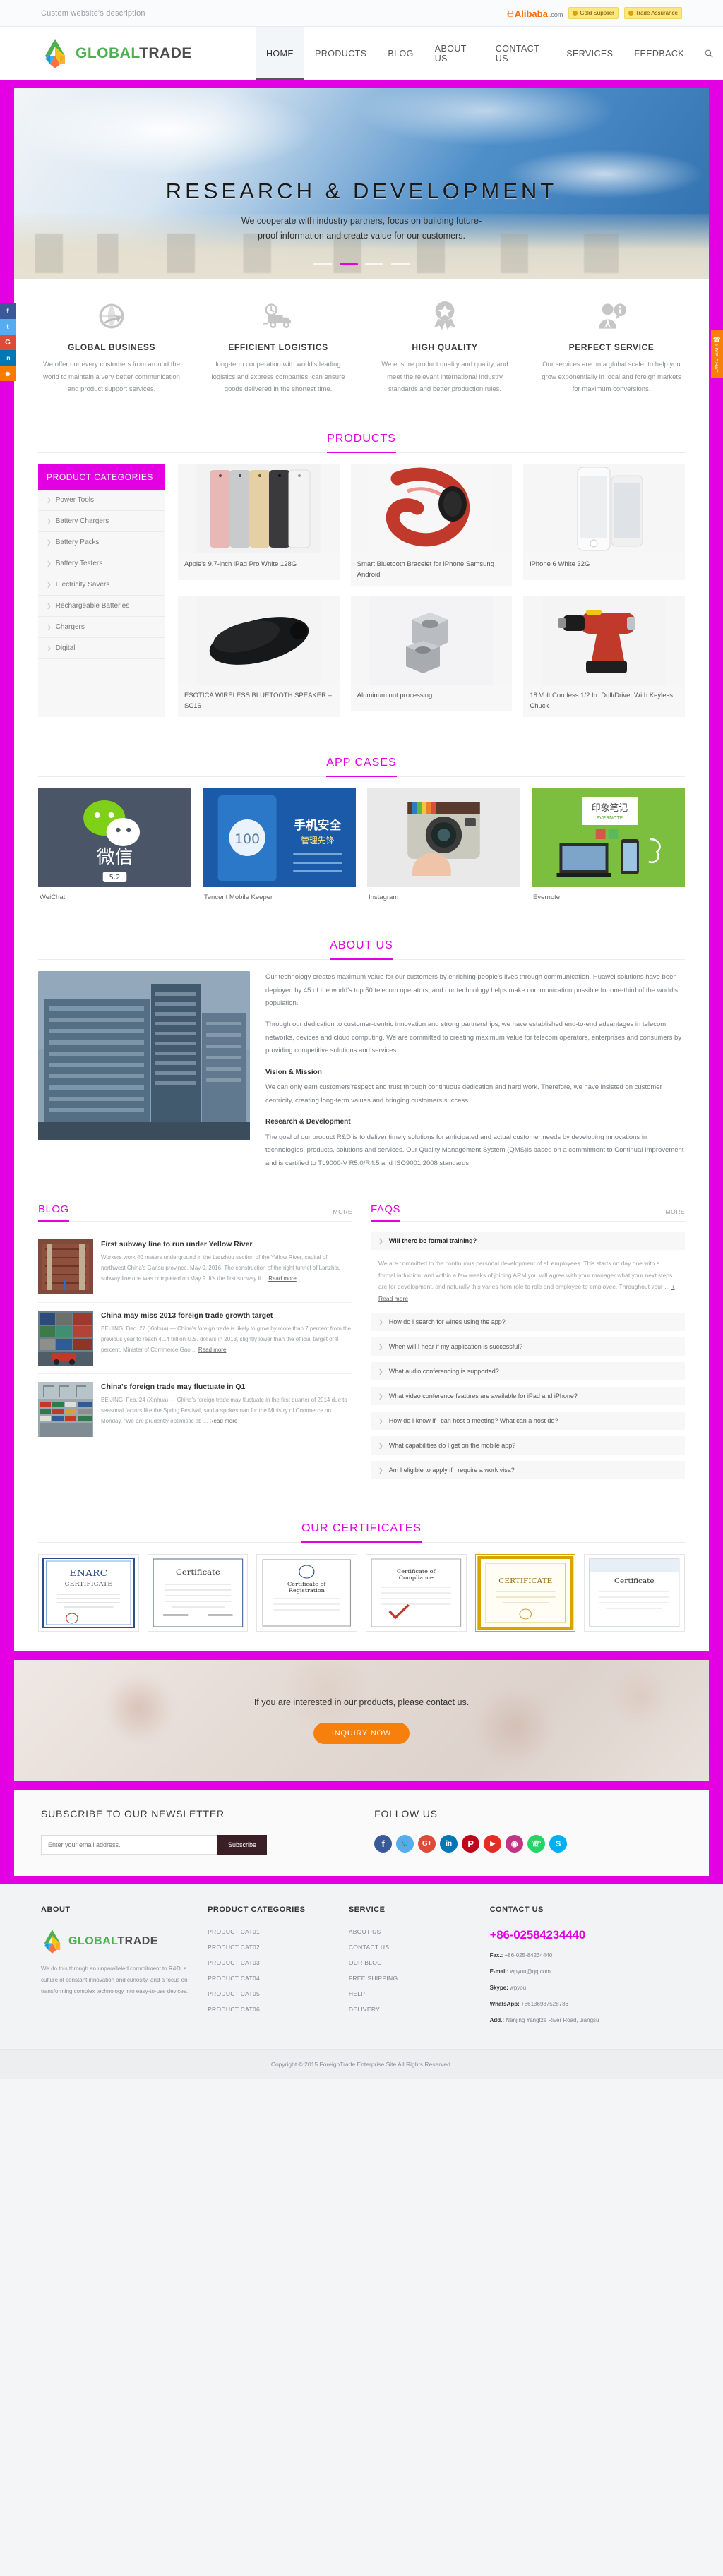  I want to click on category-battery-packs: ❯ Battery Packs, so click(101, 542).